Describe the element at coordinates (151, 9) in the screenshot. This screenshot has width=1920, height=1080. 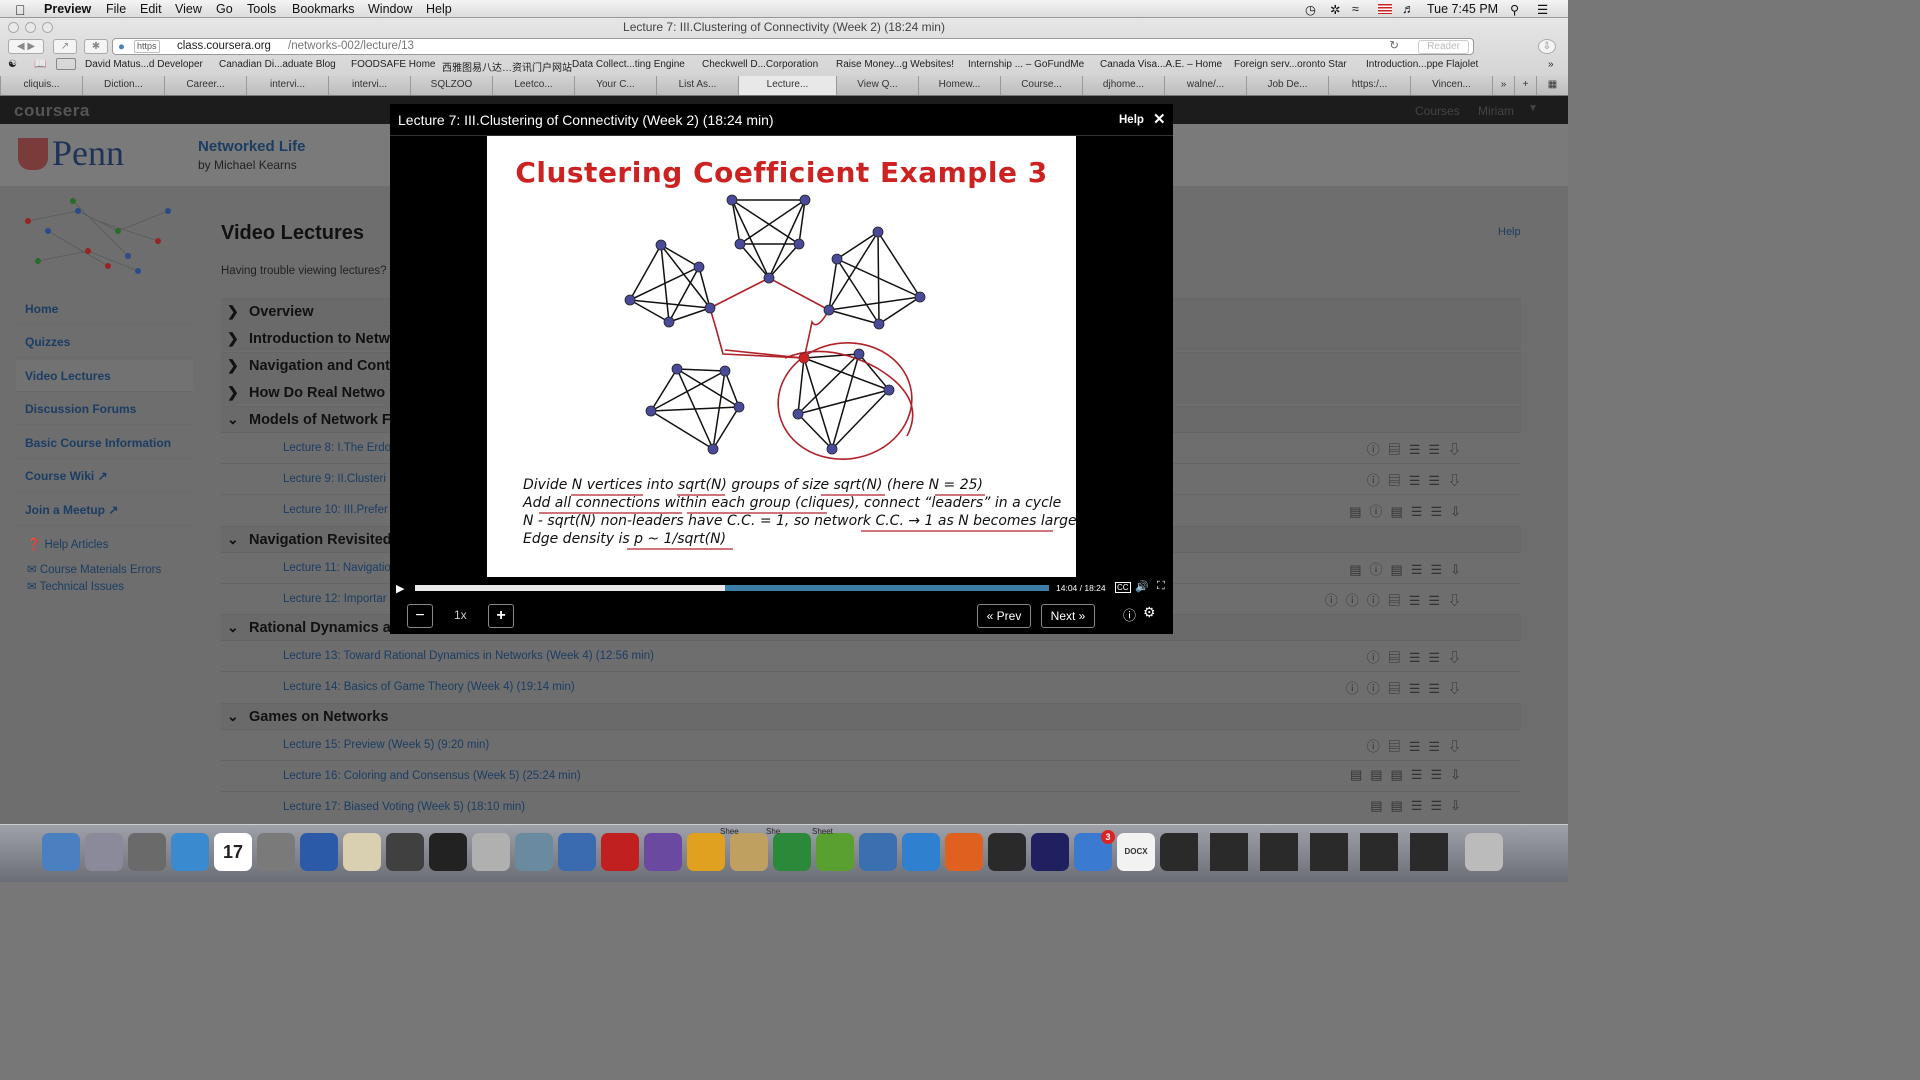
I see `menu-edit: Edit` at that location.